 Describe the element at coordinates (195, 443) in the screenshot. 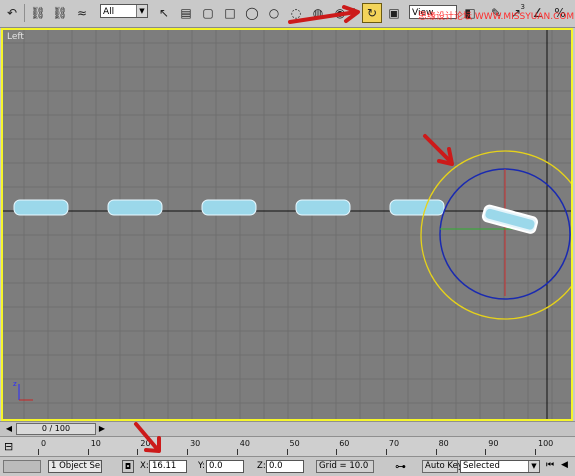

I see `trackbar-tick-label: 30` at that location.